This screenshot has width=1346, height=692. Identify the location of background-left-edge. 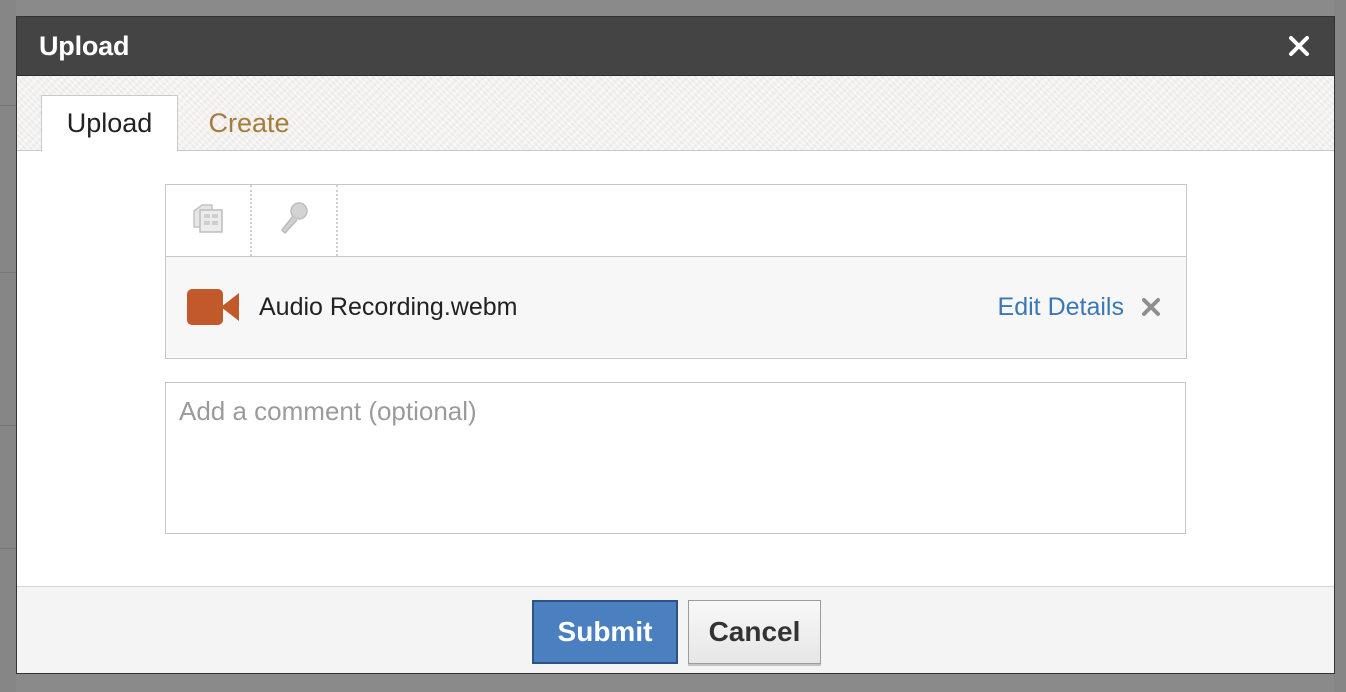
(8, 346).